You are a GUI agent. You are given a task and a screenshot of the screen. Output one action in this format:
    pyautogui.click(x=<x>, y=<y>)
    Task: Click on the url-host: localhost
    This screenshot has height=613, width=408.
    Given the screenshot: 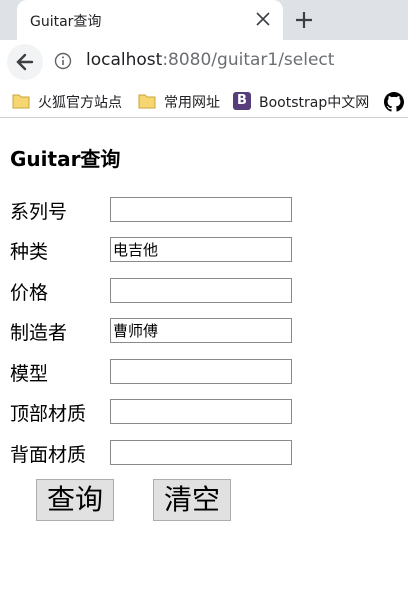 What is the action you would take?
    pyautogui.click(x=124, y=60)
    